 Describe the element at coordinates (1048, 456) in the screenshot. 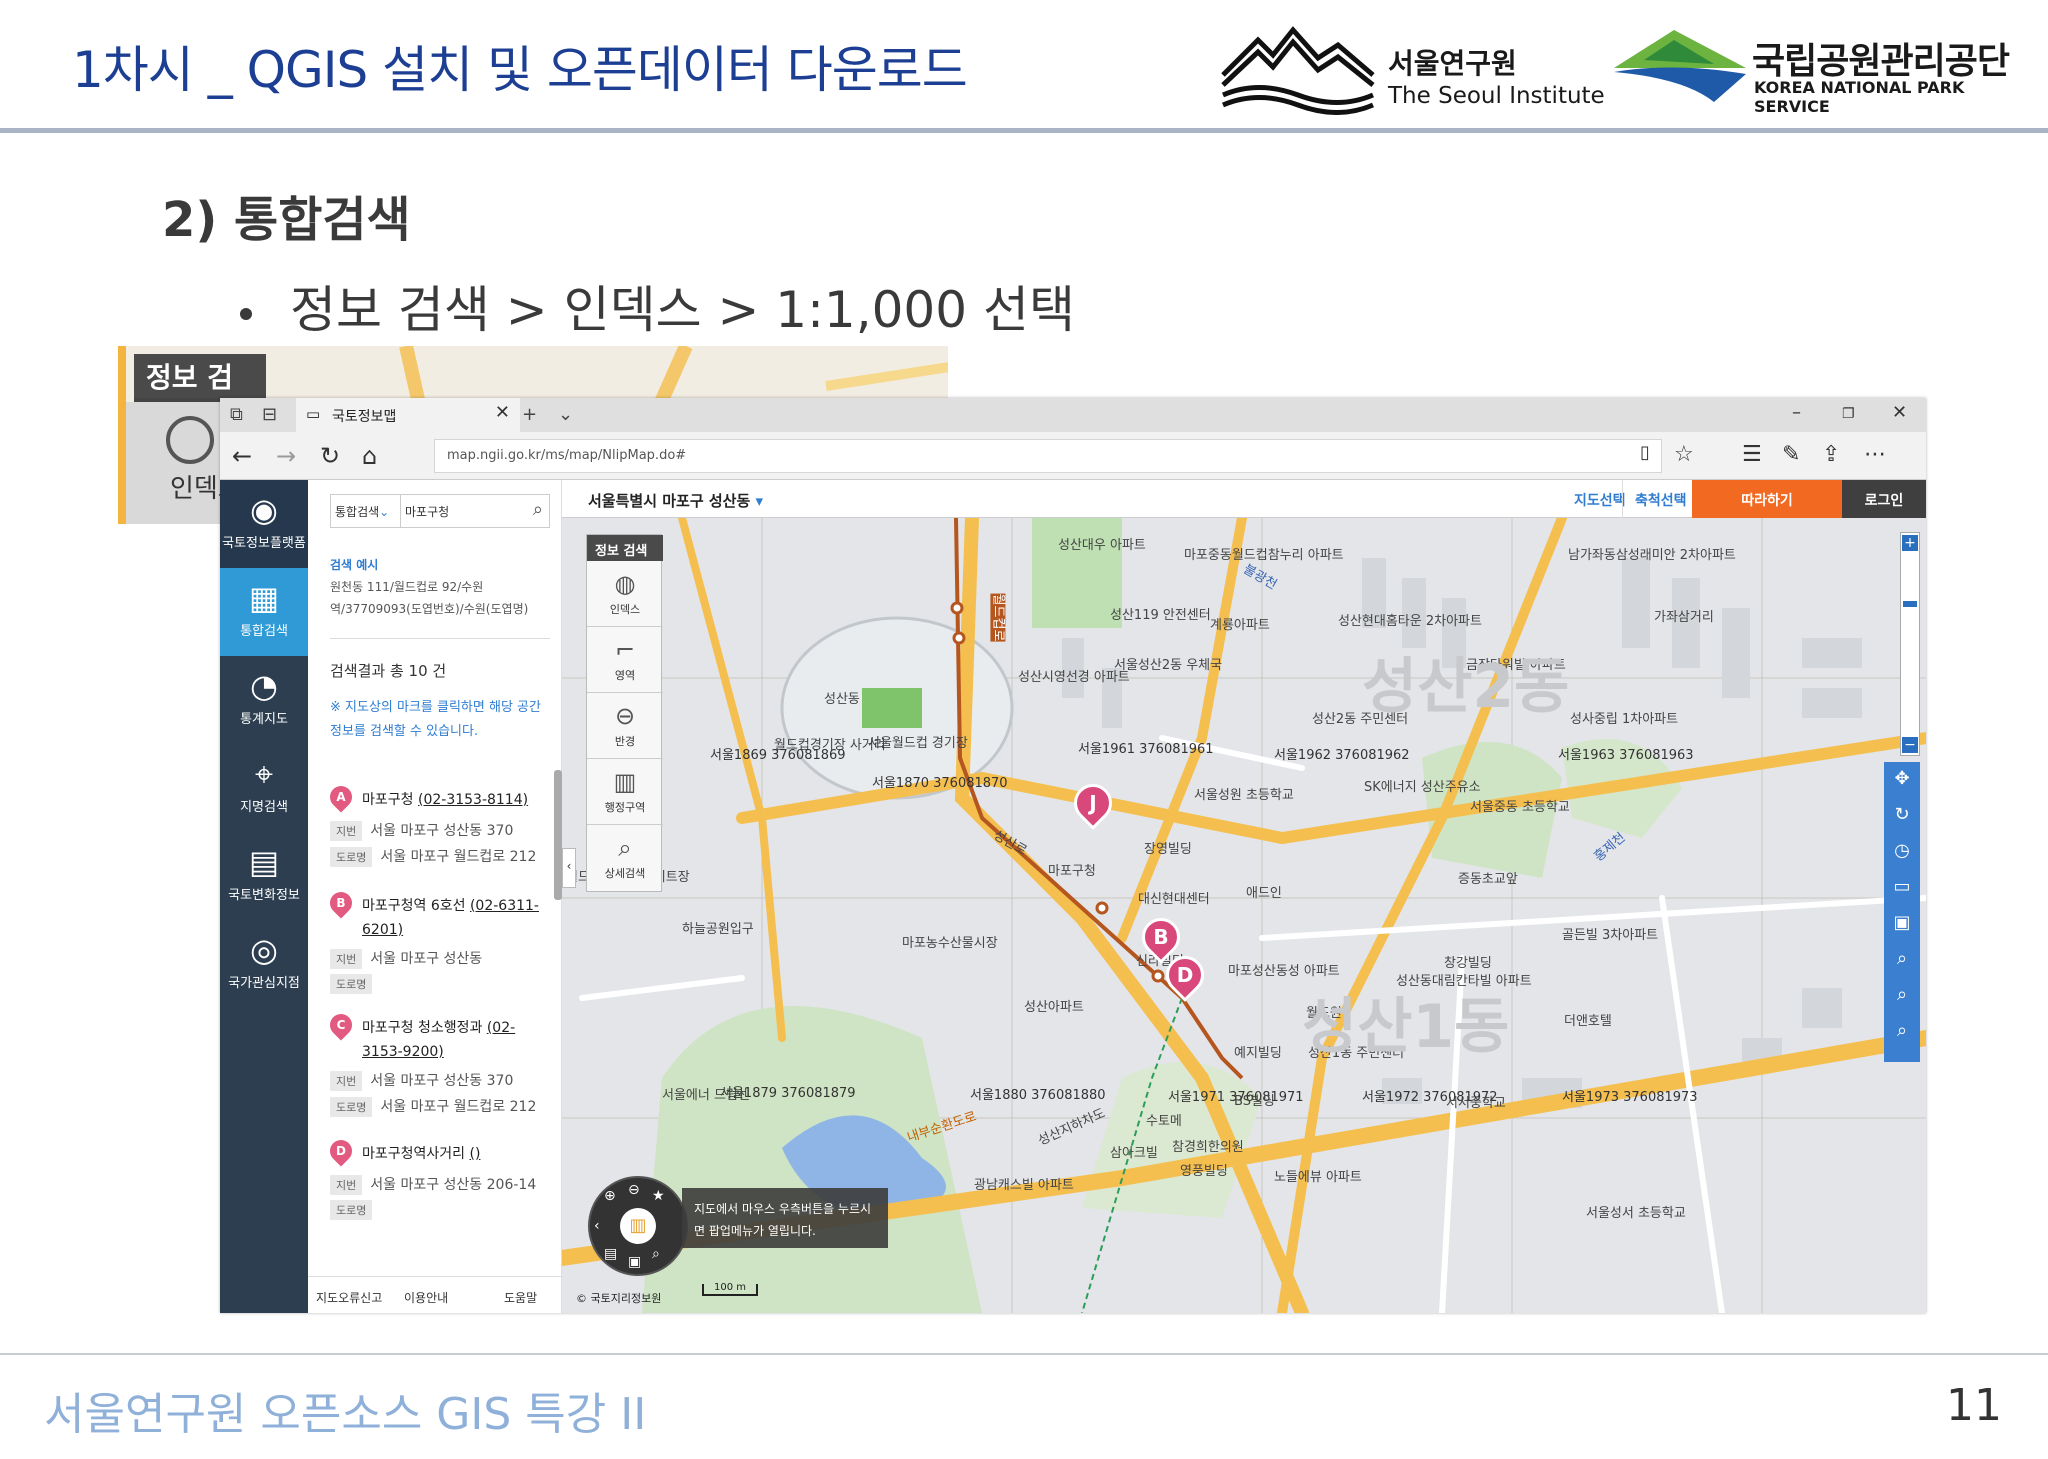

I see `url-field: map.ngii.go.kr/ms/map/NlipMap.do#` at that location.